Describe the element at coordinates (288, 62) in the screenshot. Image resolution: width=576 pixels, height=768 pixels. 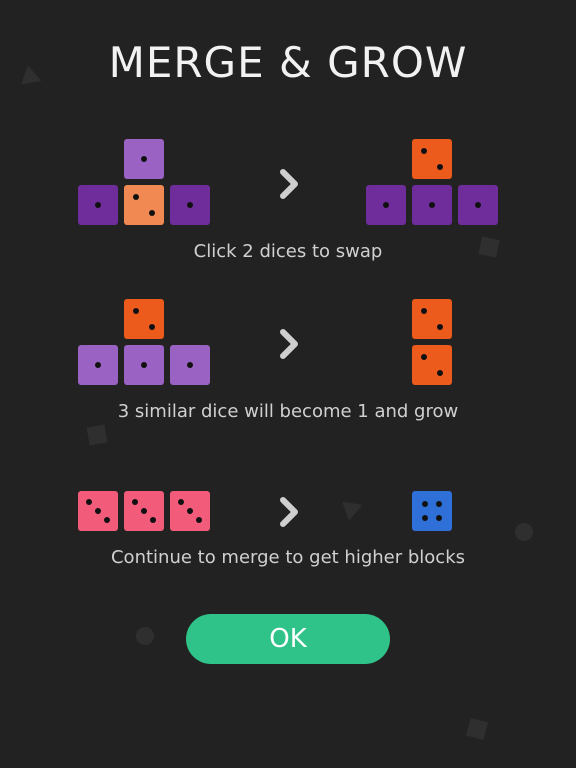
I see `page-title: MERGE & GROW` at that location.